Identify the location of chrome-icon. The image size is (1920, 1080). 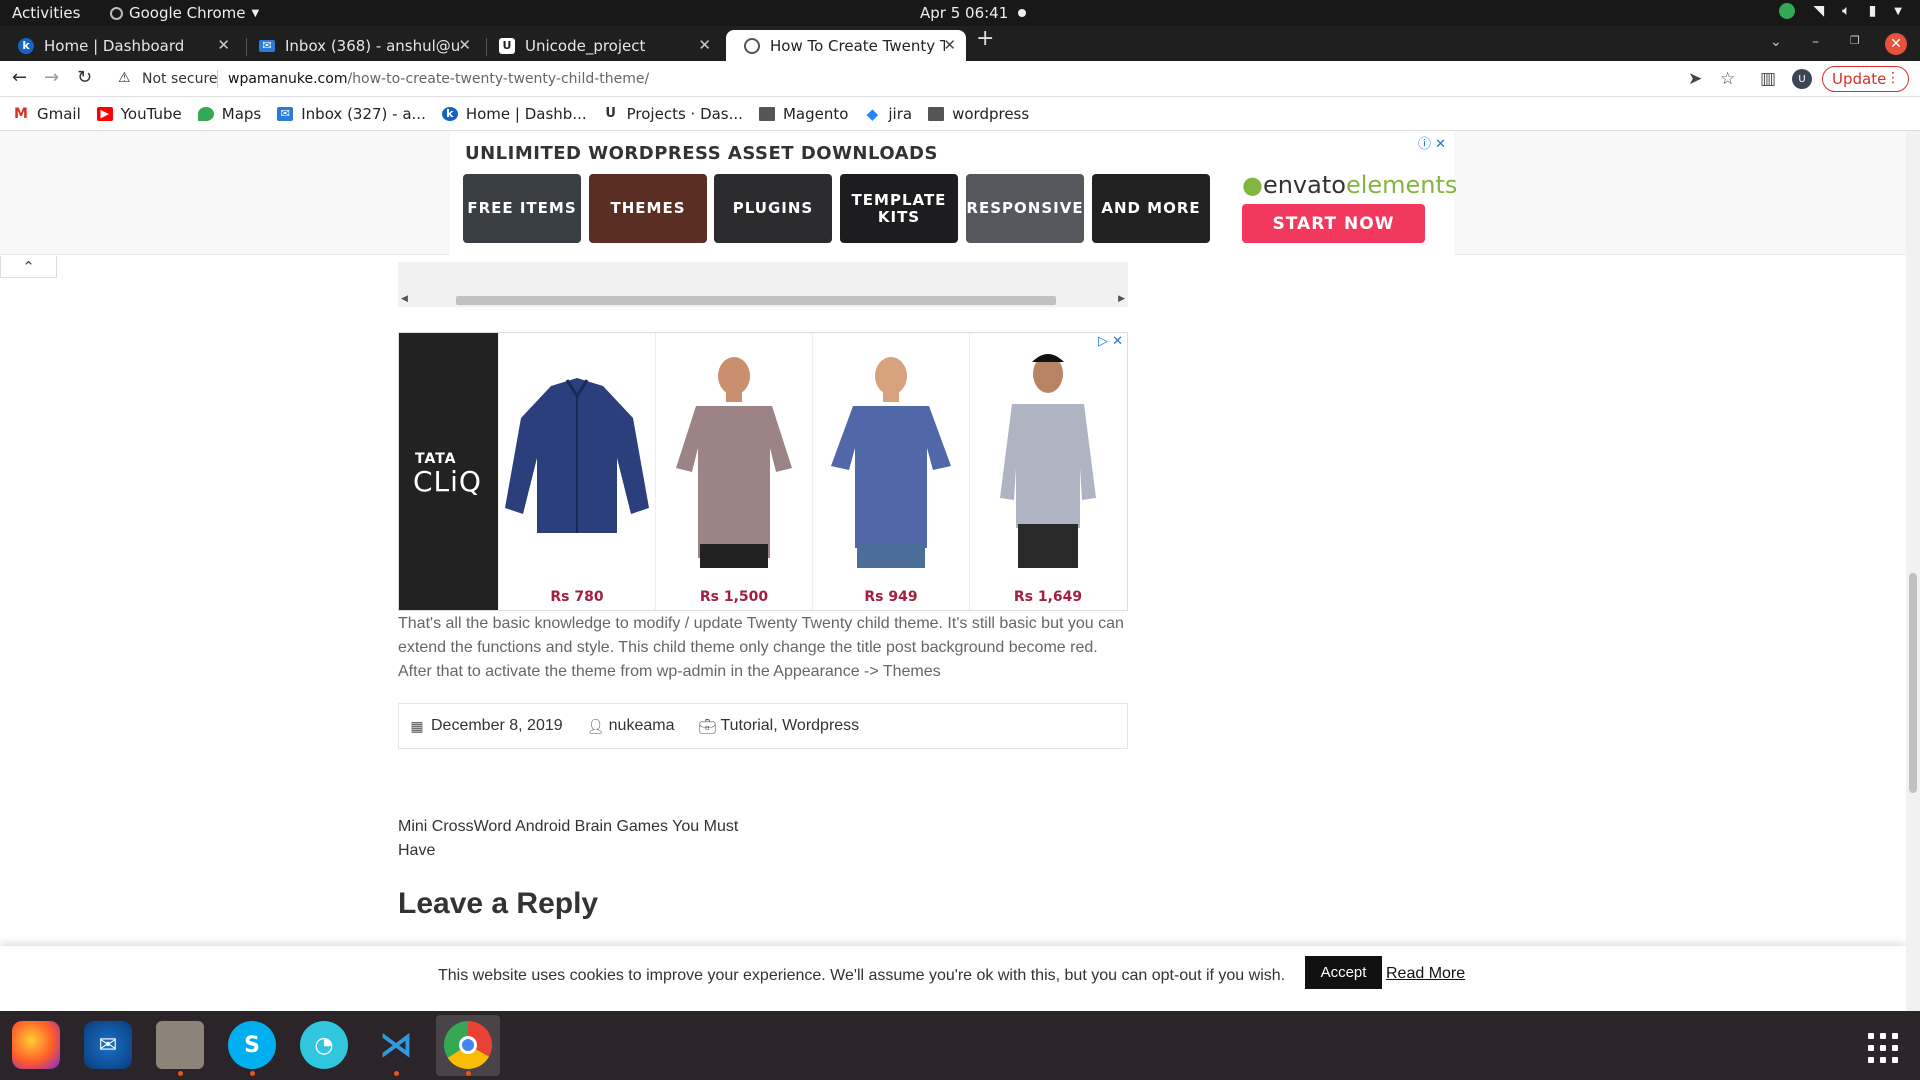
(468, 1048).